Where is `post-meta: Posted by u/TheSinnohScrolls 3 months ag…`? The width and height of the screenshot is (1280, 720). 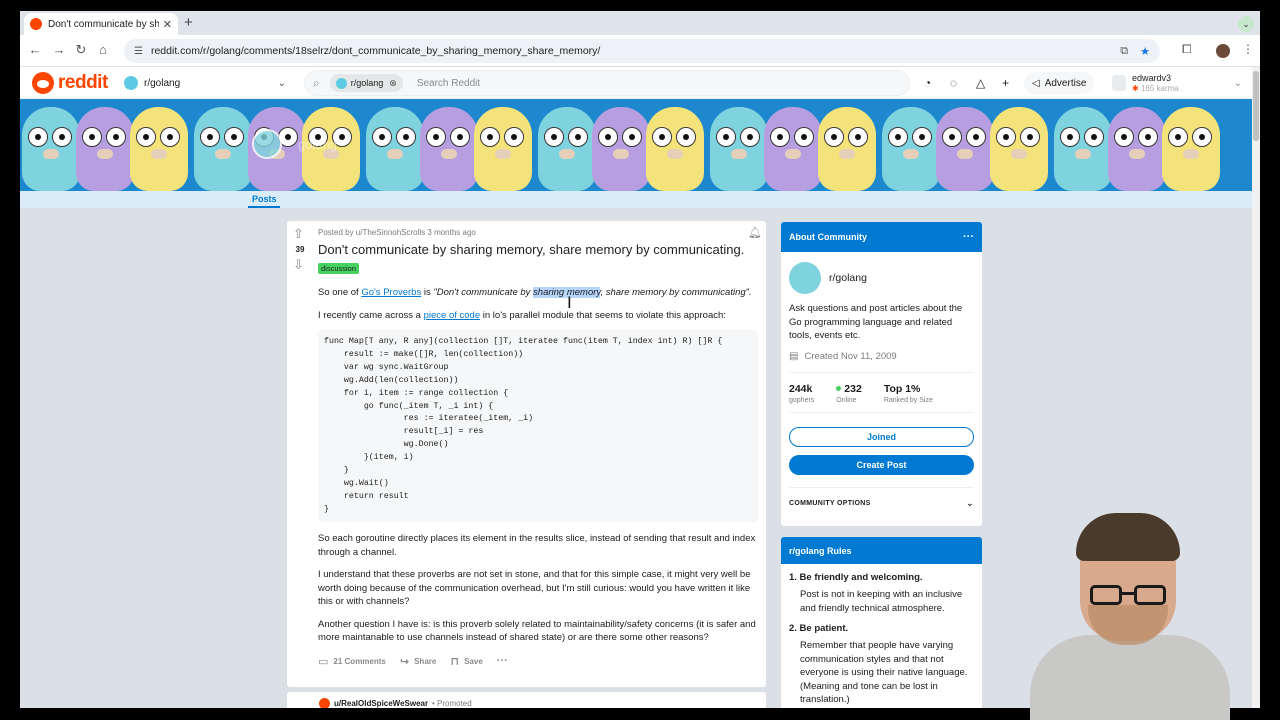
post-meta: Posted by u/TheSinnohScrolls 3 months ag… is located at coordinates (397, 232).